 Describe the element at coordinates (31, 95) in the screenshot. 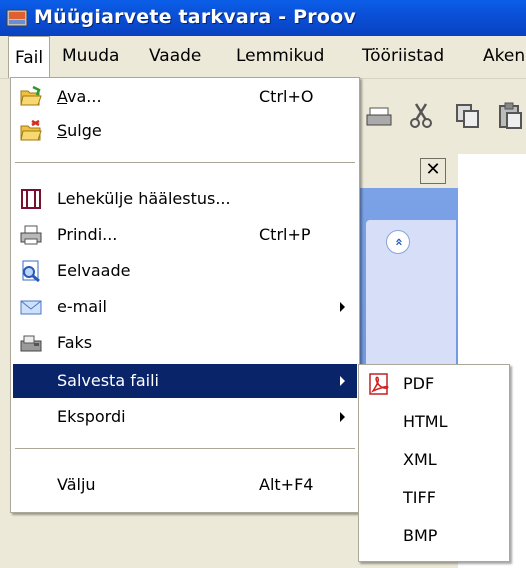

I see `open-folder-icon` at that location.